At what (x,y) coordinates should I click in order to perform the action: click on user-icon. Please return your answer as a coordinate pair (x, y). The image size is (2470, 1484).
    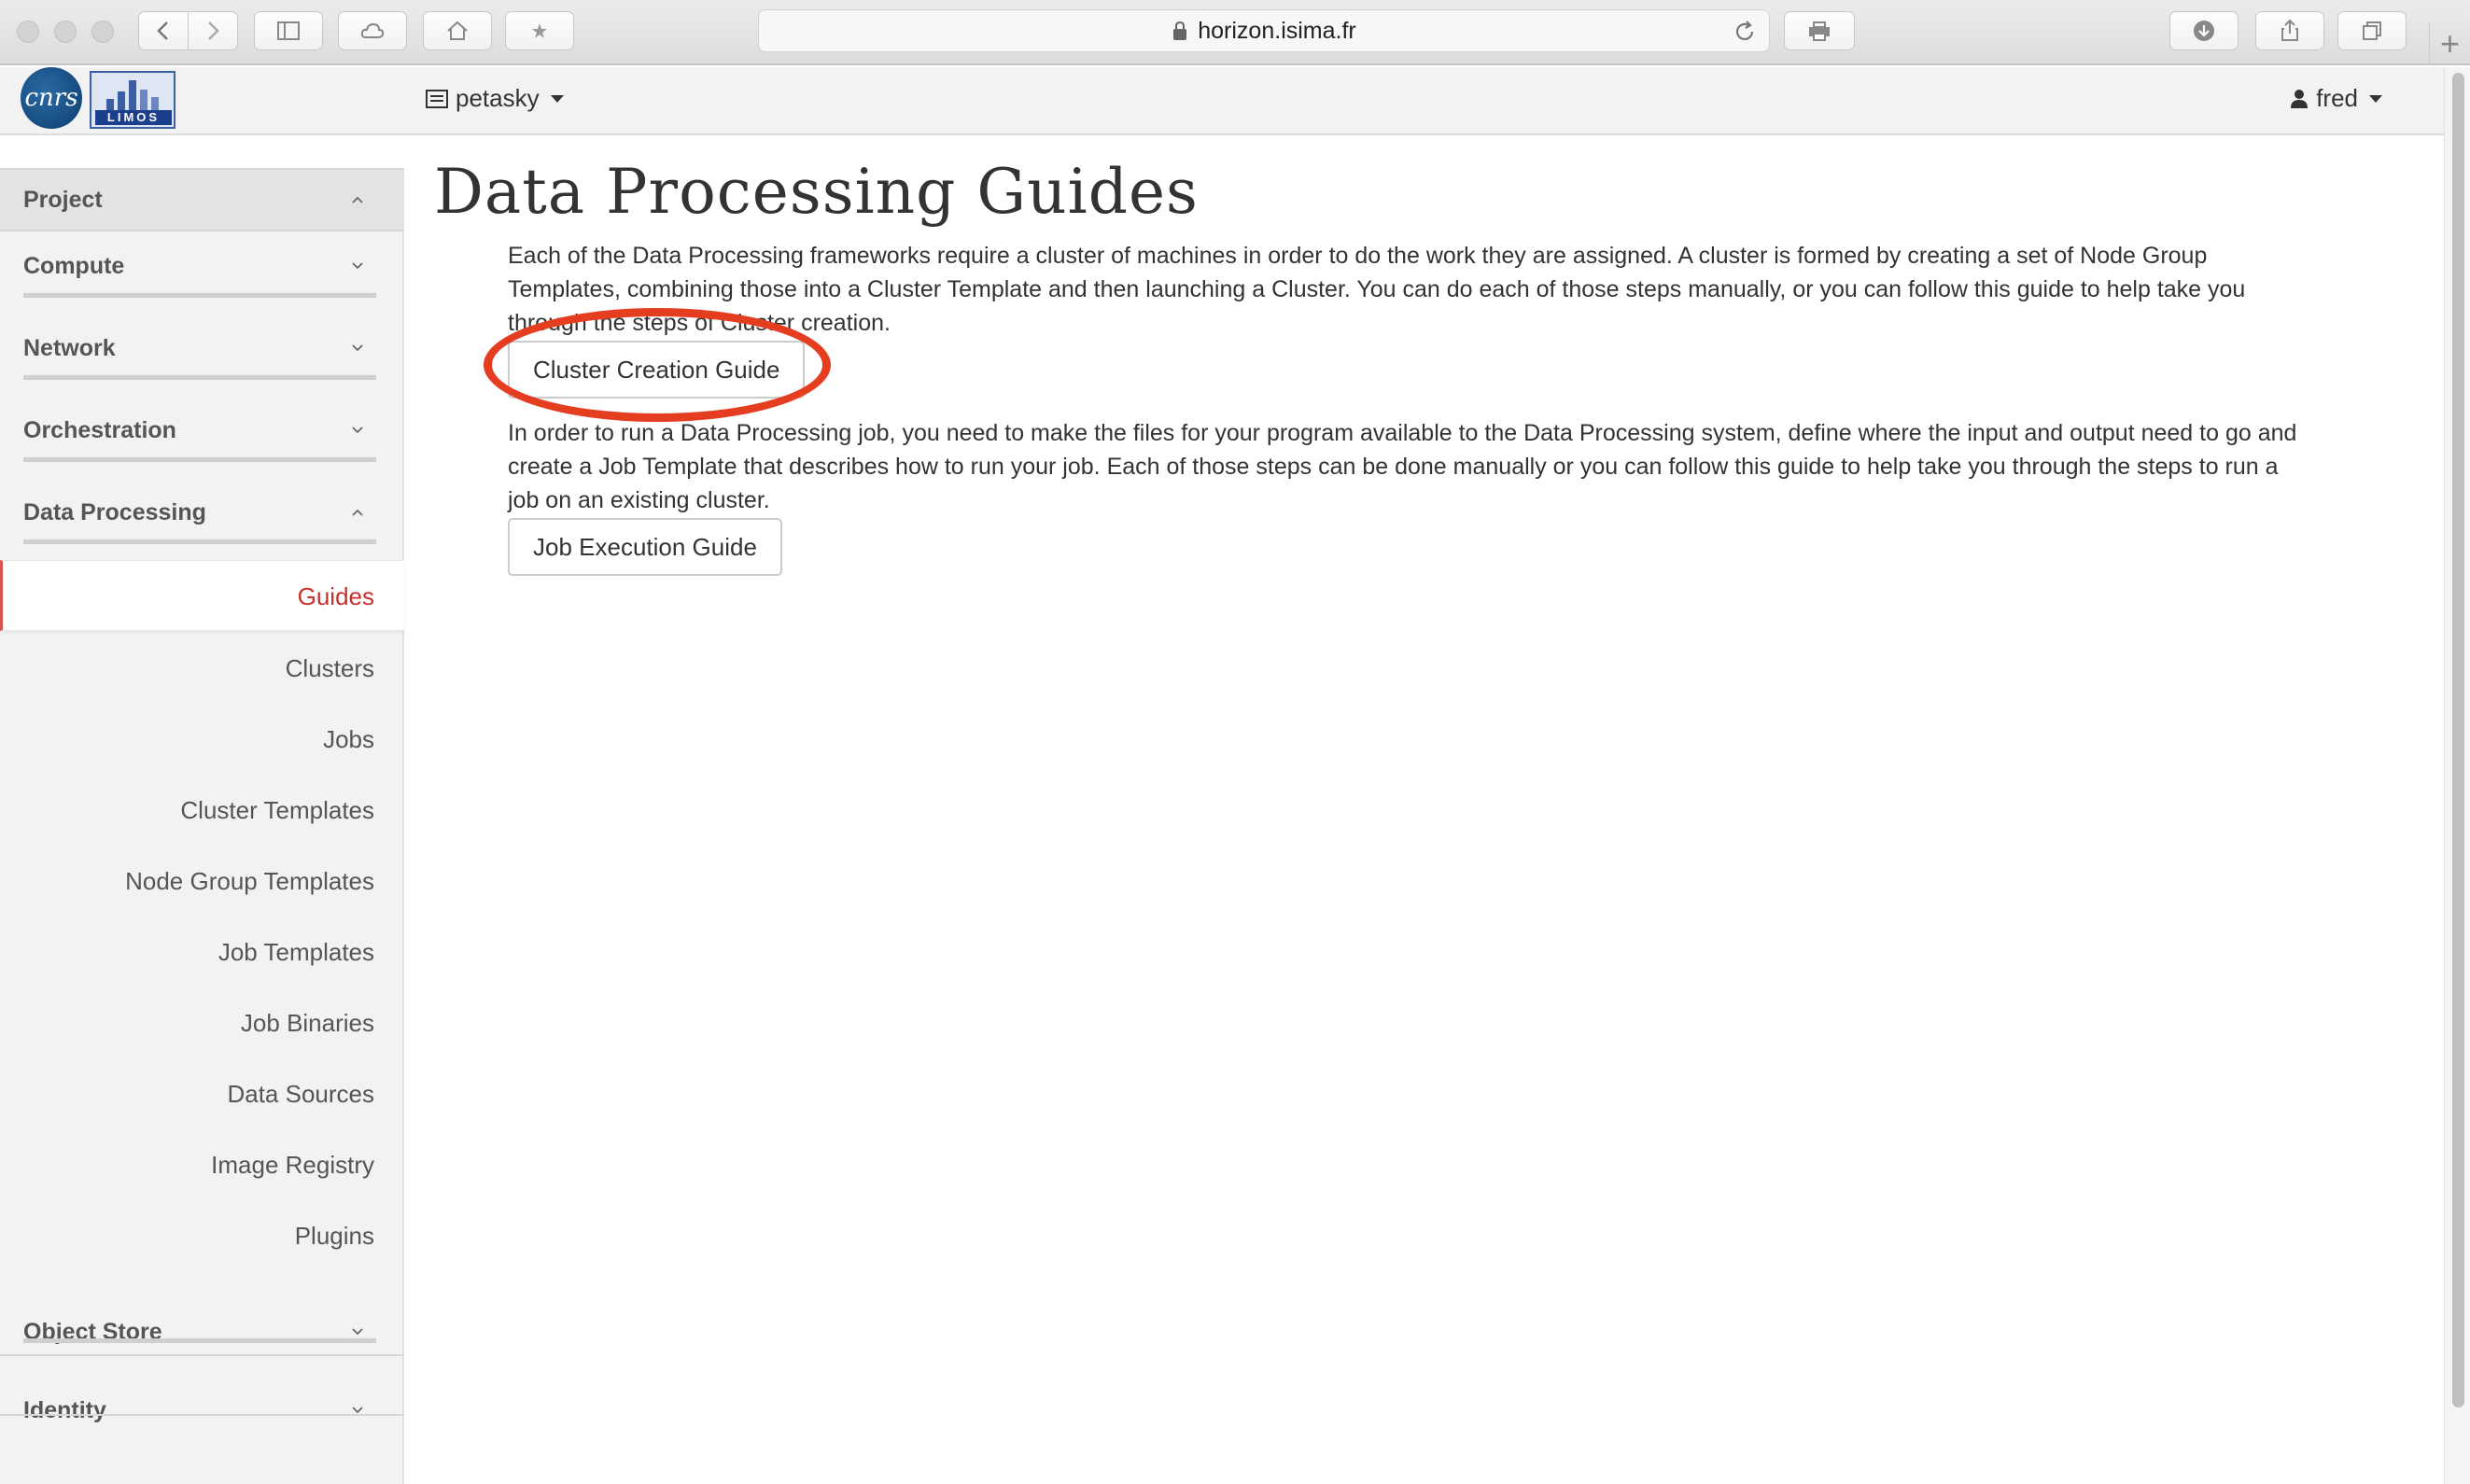
    Looking at the image, I should click on (2300, 98).